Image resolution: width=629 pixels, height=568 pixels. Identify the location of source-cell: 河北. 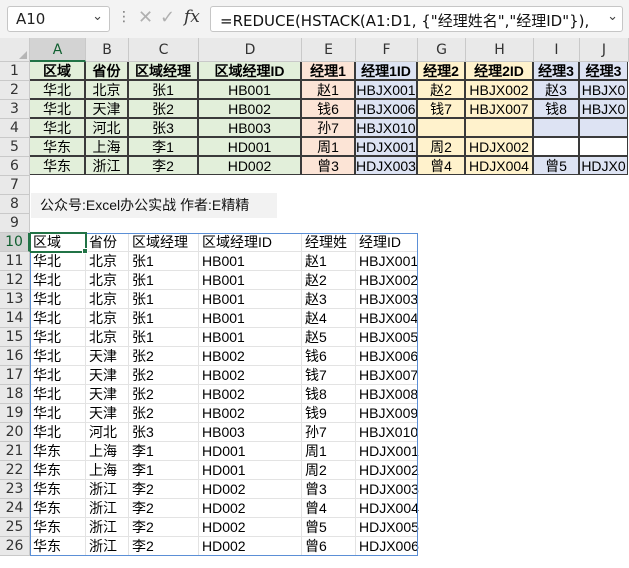
(106, 127).